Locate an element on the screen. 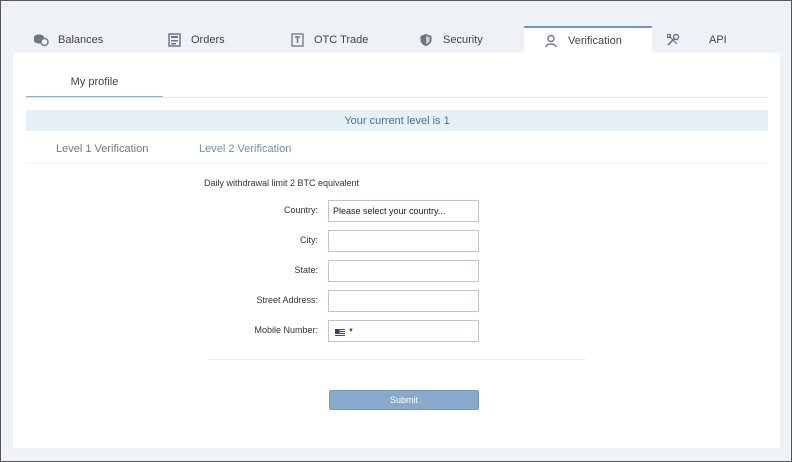 This screenshot has height=462, width=792. us-flag-icon is located at coordinates (340, 332).